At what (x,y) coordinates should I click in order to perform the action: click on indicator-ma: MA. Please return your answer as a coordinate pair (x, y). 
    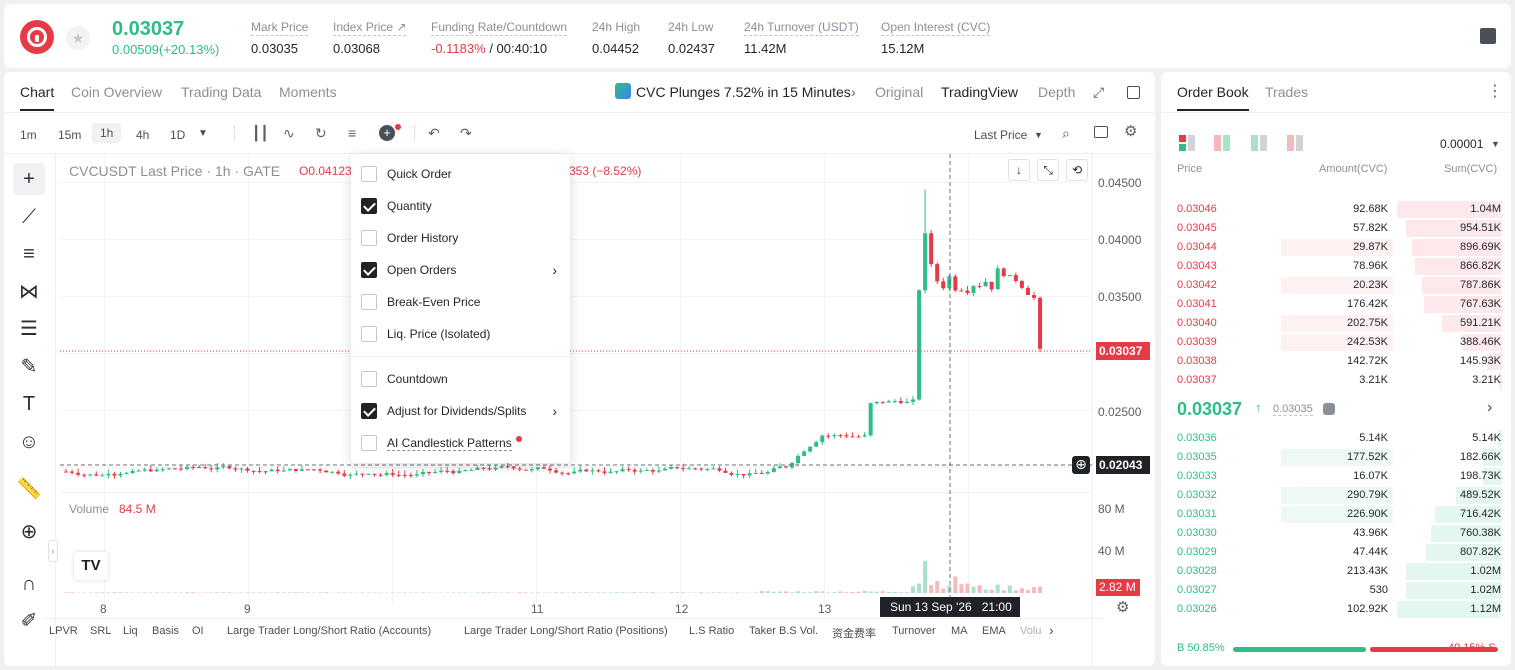
    Looking at the image, I should click on (959, 631).